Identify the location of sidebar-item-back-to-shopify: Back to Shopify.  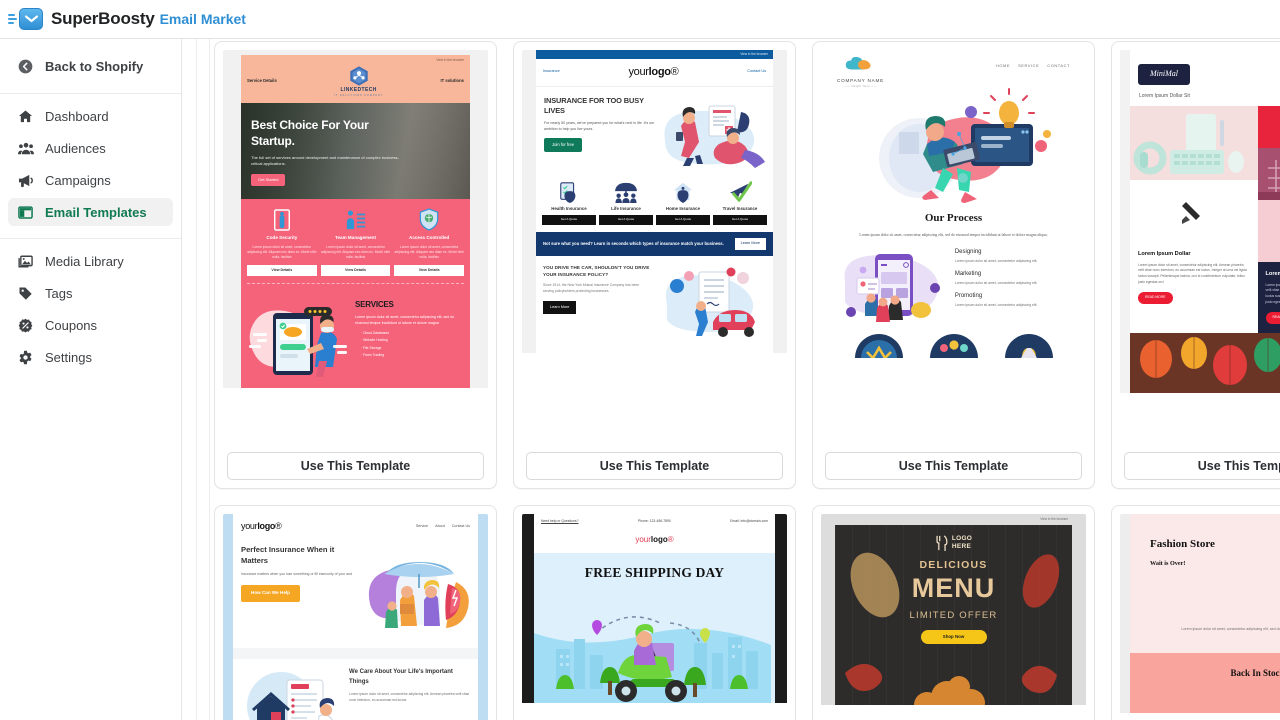
(90, 66).